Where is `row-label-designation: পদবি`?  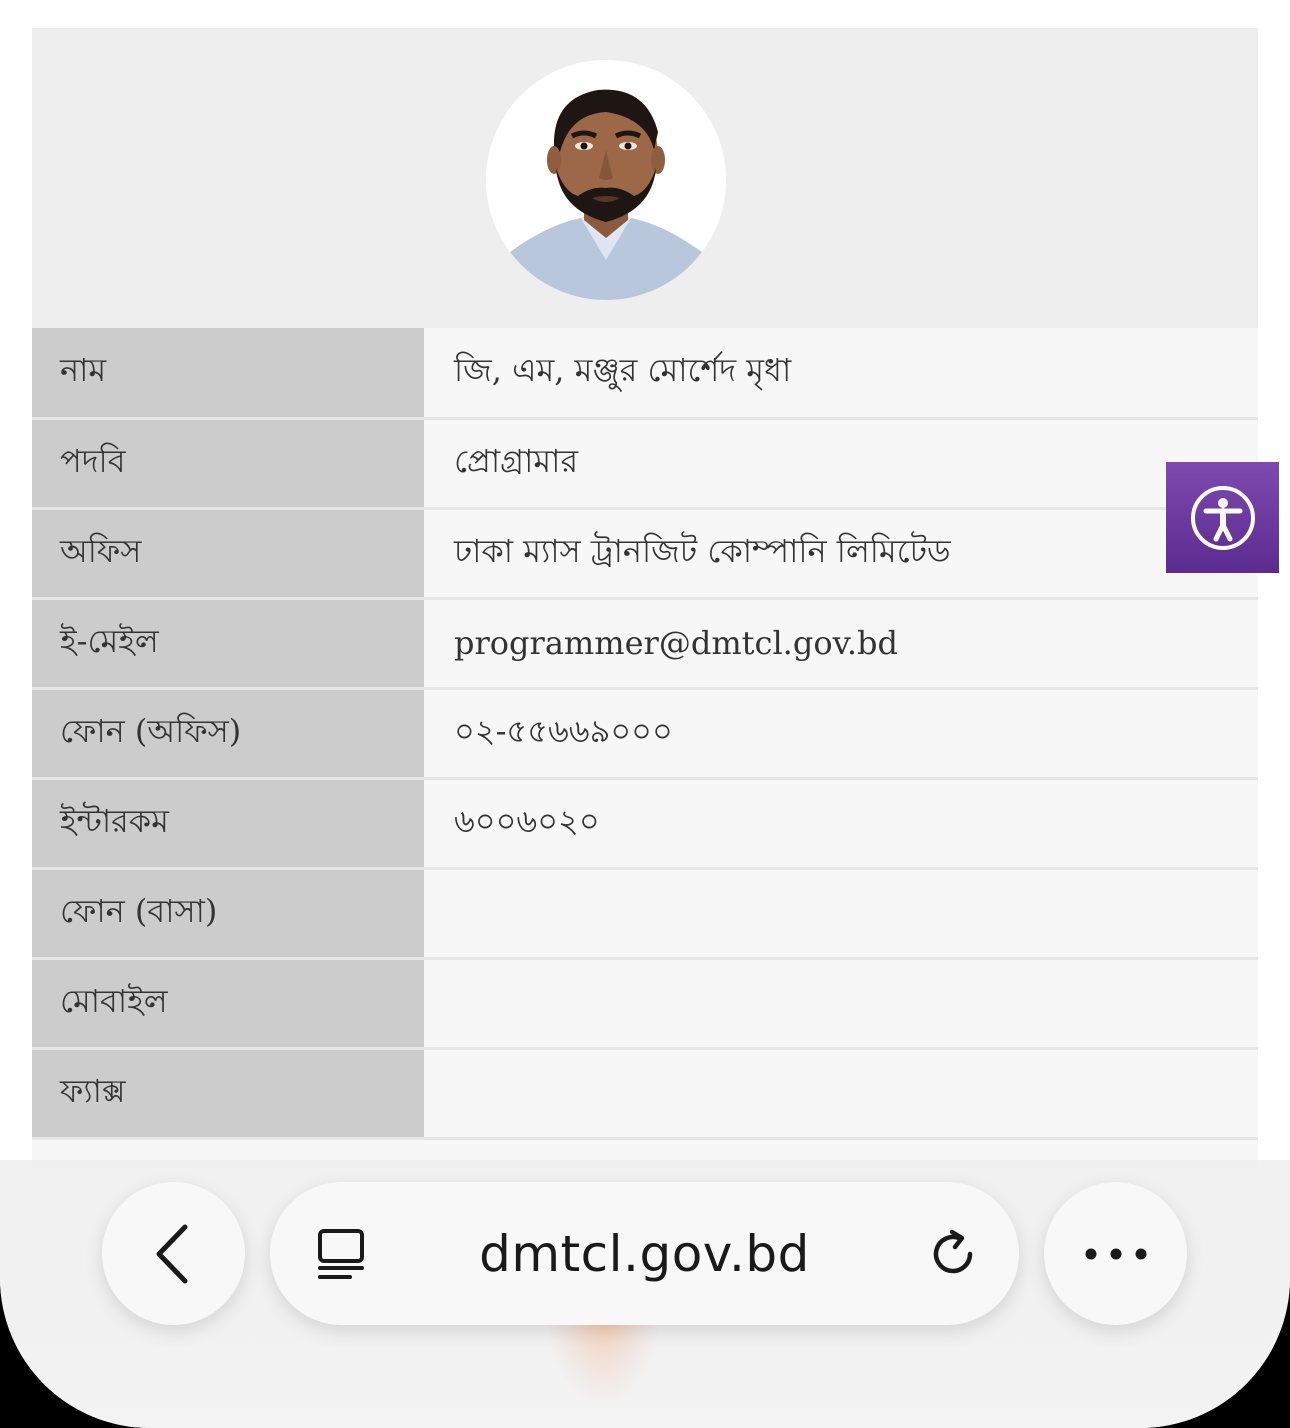 row-label-designation: পদবি is located at coordinates (228, 464).